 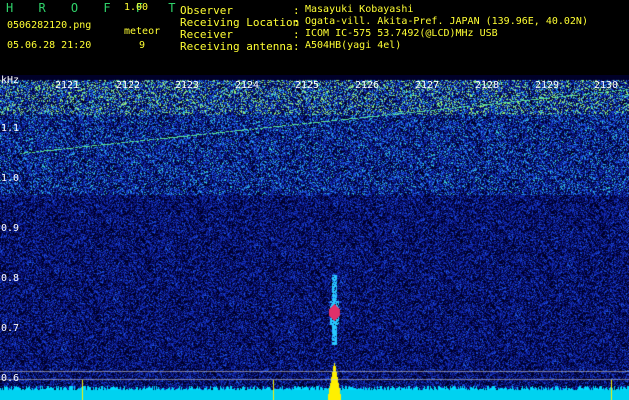 I want to click on antenna-sep: :, so click(x=296, y=46).